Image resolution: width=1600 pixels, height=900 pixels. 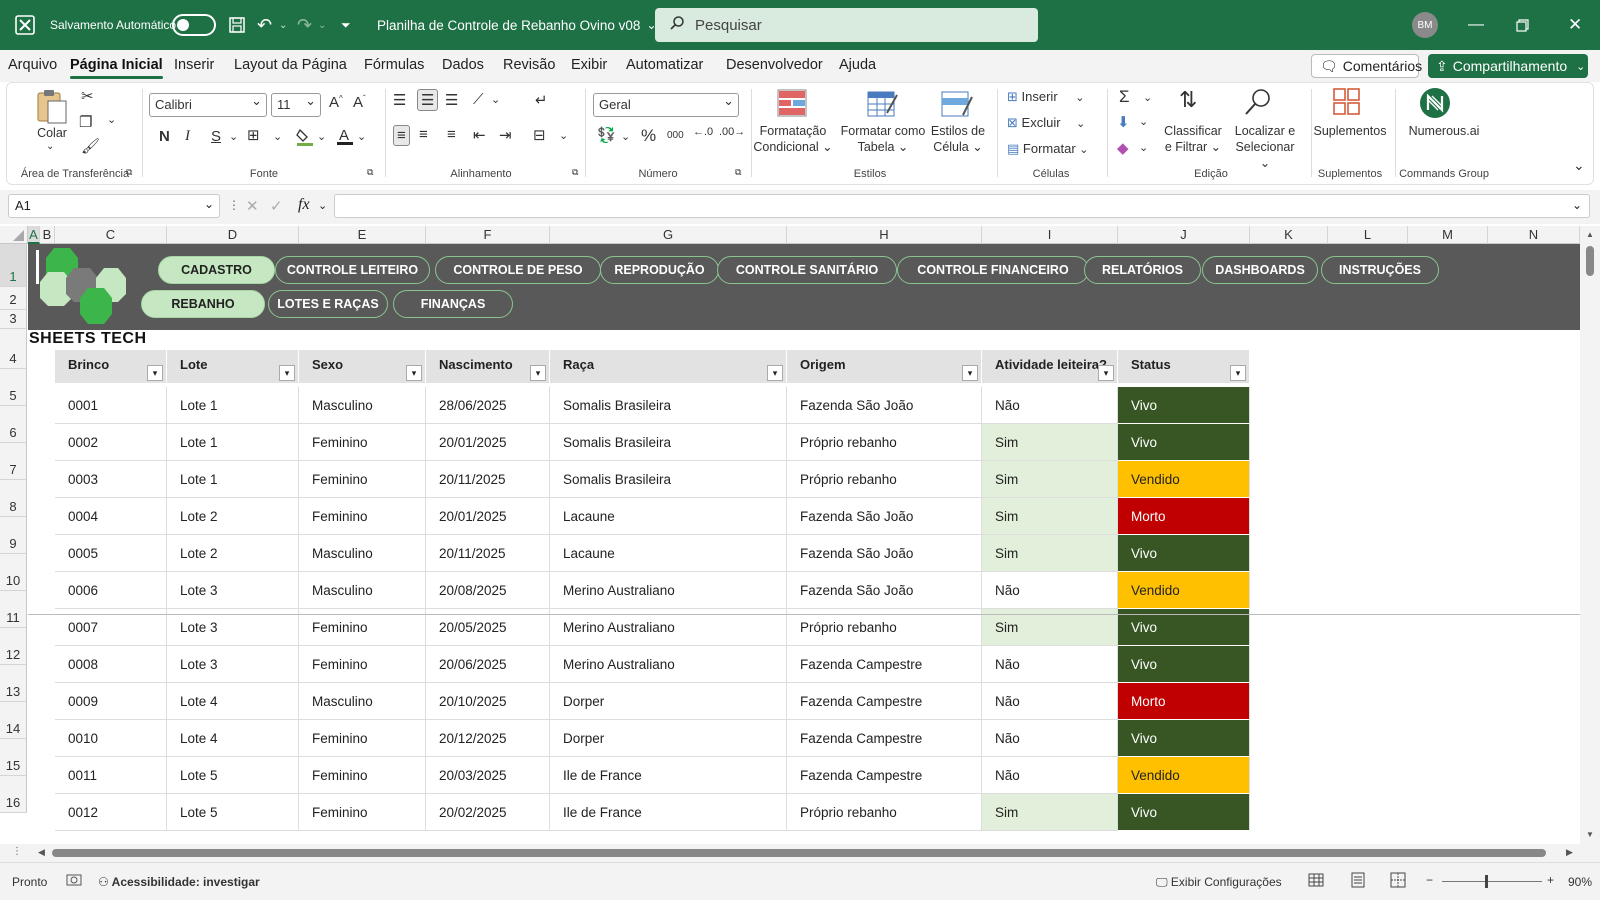 What do you see at coordinates (675, 135) in the screenshot?
I see `thousands-separator-icon: 000` at bounding box center [675, 135].